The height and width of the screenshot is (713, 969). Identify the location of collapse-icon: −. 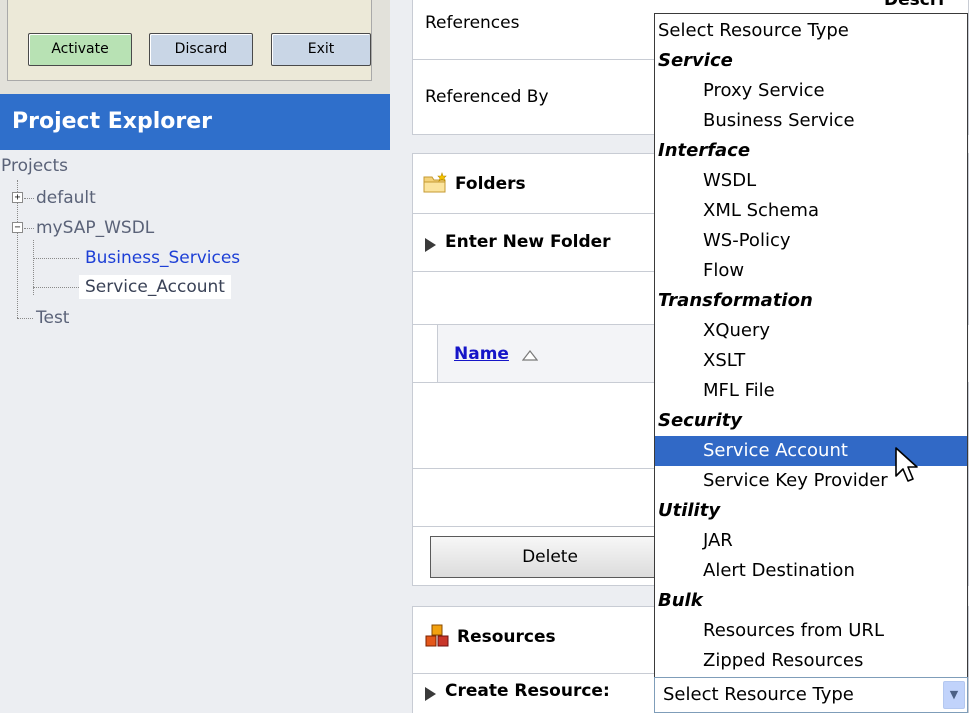
(17, 227).